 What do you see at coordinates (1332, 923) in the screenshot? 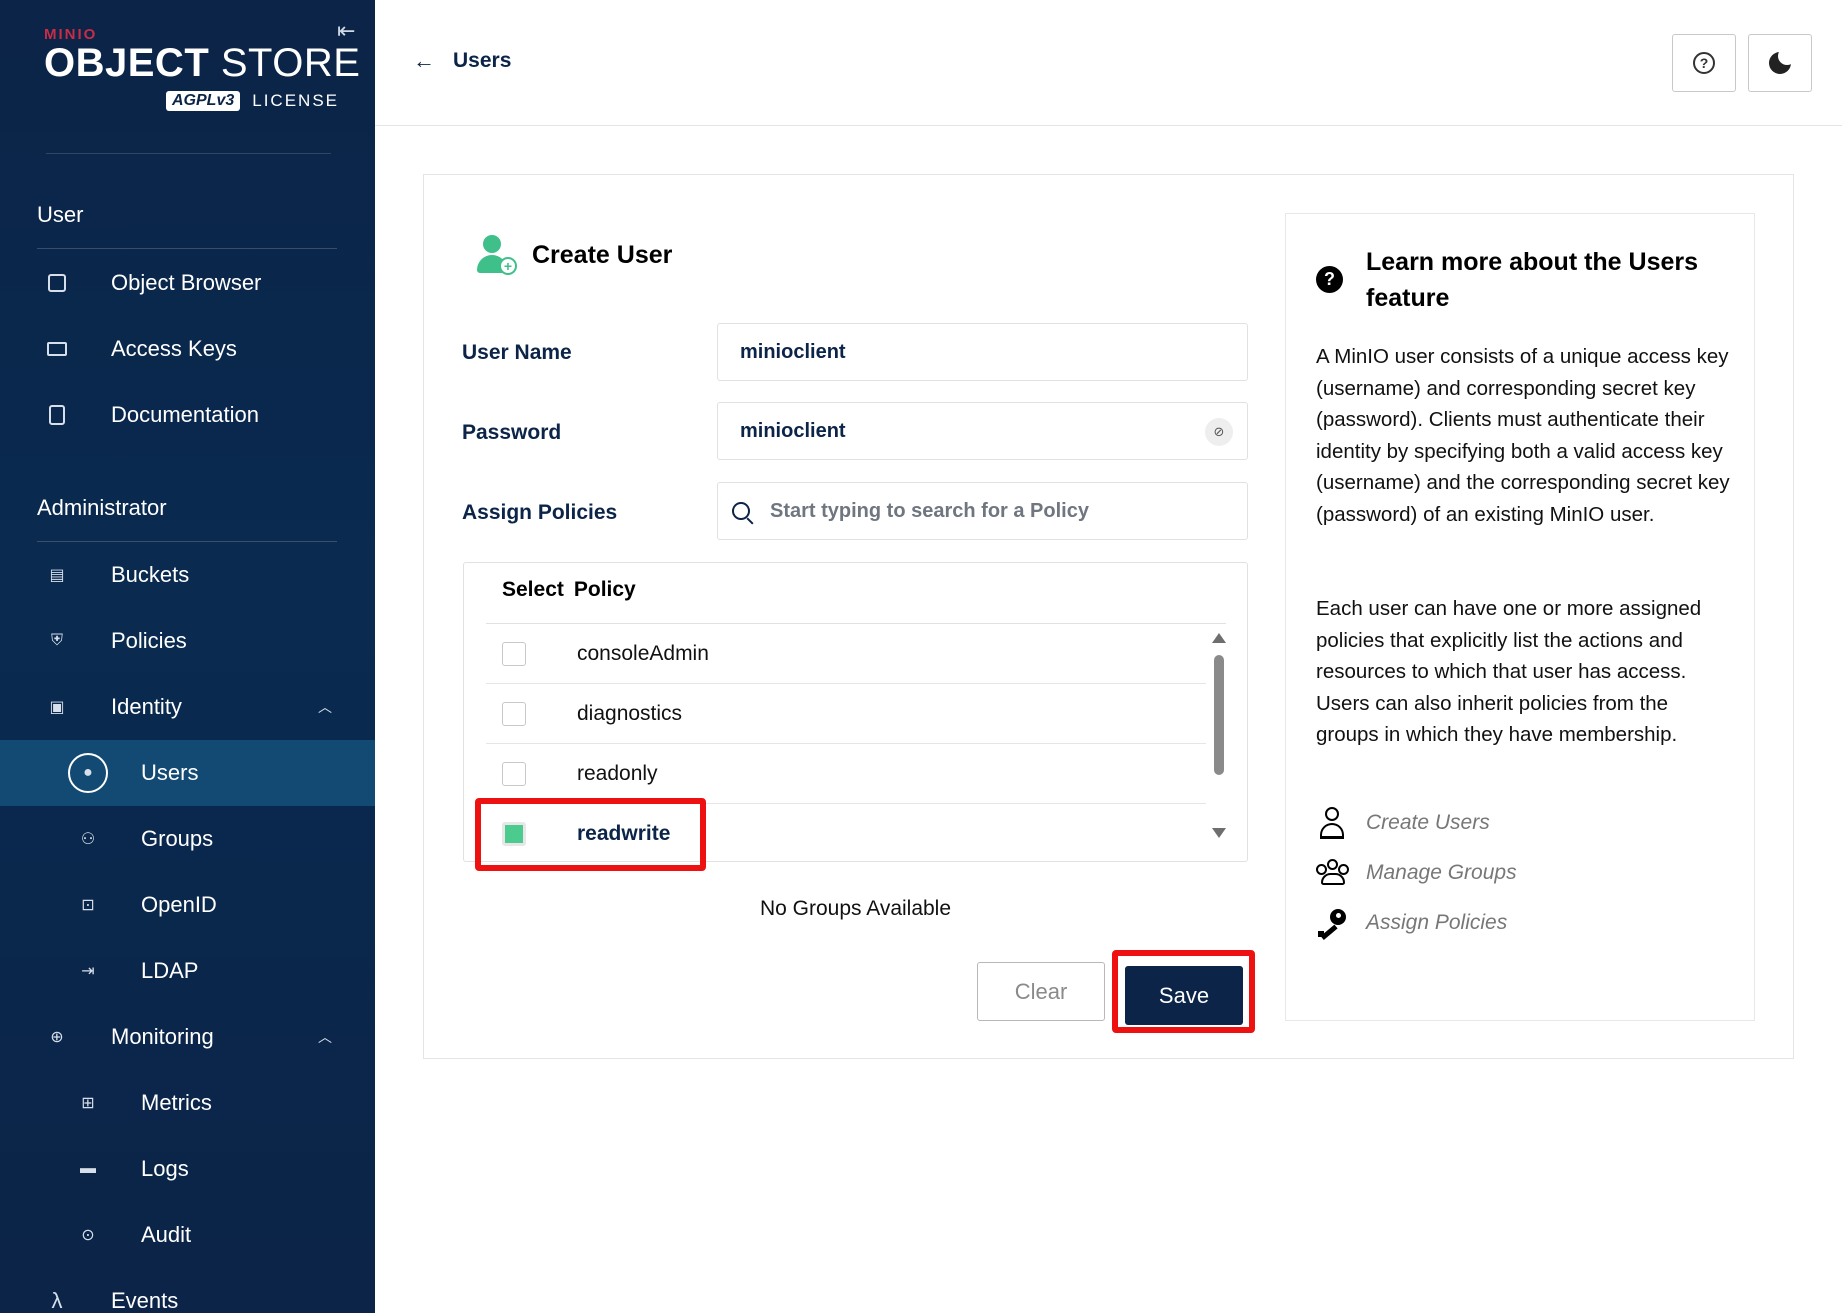
I see `key-icon` at bounding box center [1332, 923].